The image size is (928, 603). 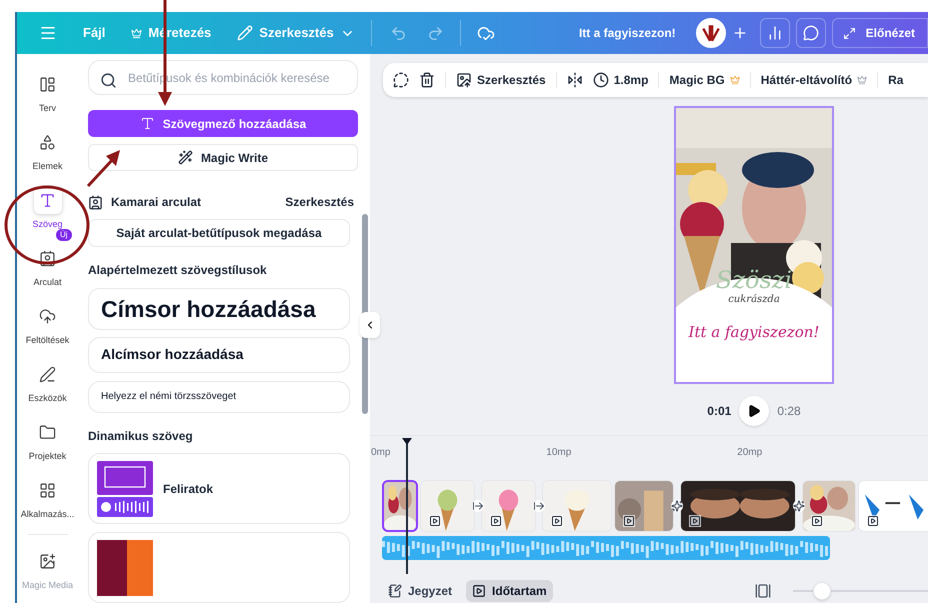 What do you see at coordinates (501, 80) in the screenshot?
I see `toolbar-button: Szerkesztés` at bounding box center [501, 80].